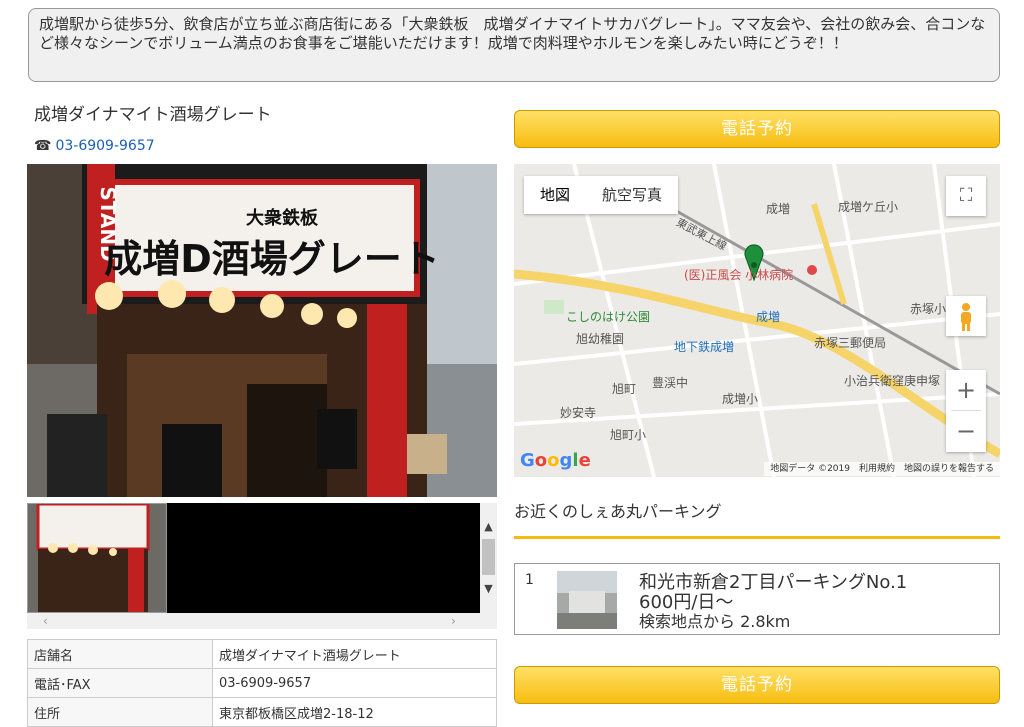 Image resolution: width=1024 pixels, height=727 pixels. I want to click on scrollbar-thumb, so click(488, 557).